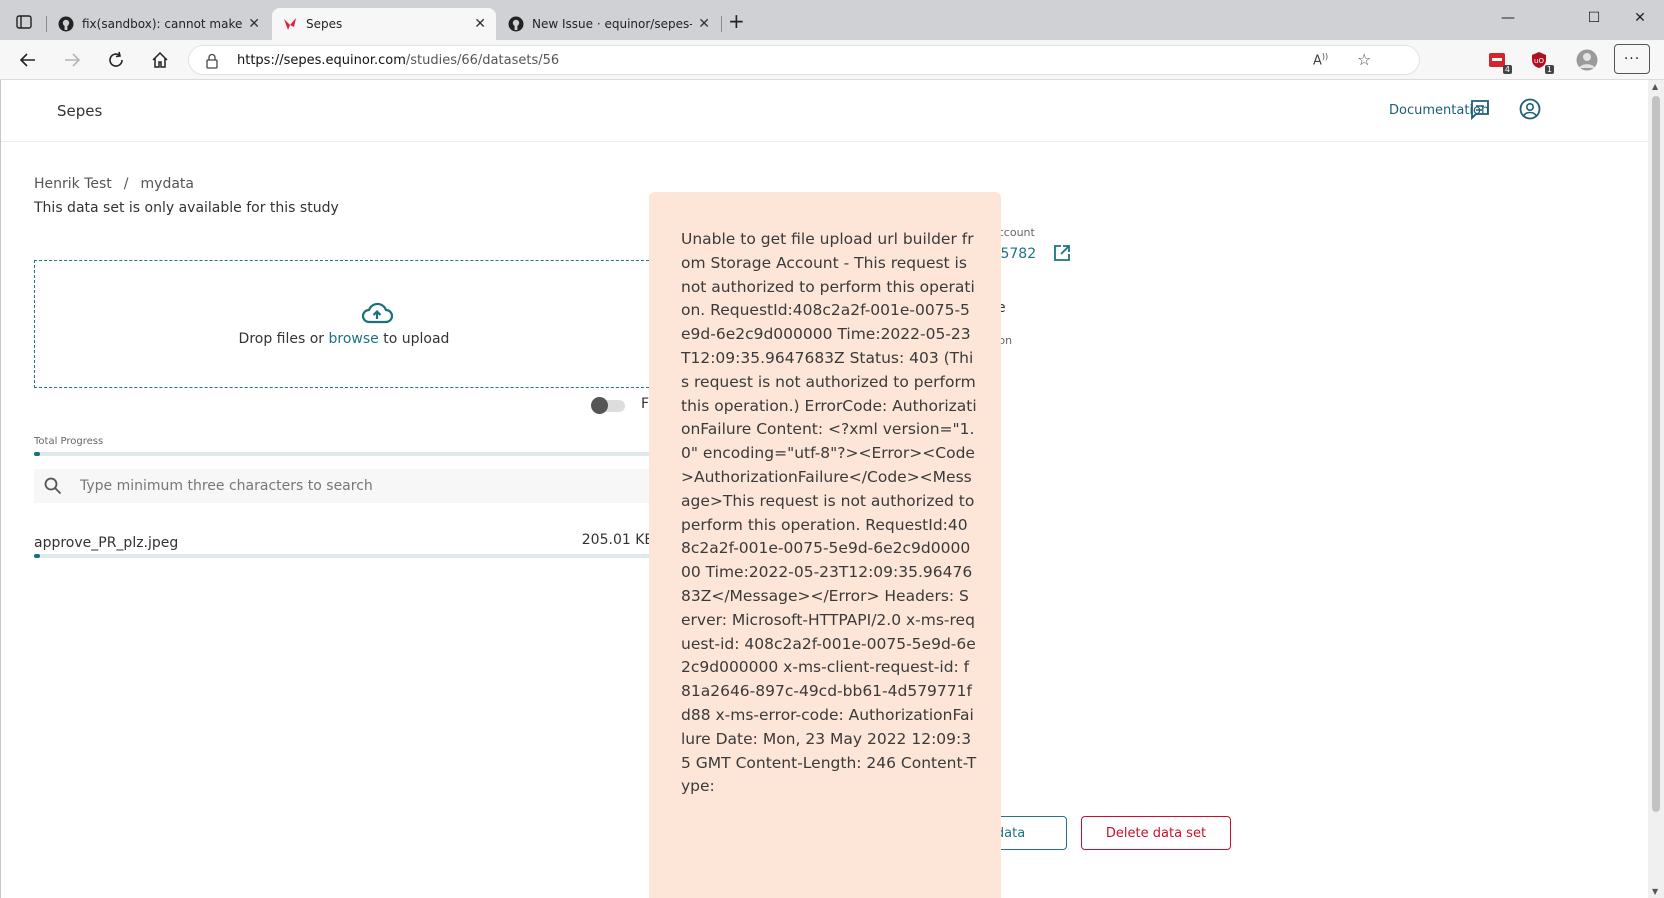  I want to click on profile-avatar, so click(1587, 60).